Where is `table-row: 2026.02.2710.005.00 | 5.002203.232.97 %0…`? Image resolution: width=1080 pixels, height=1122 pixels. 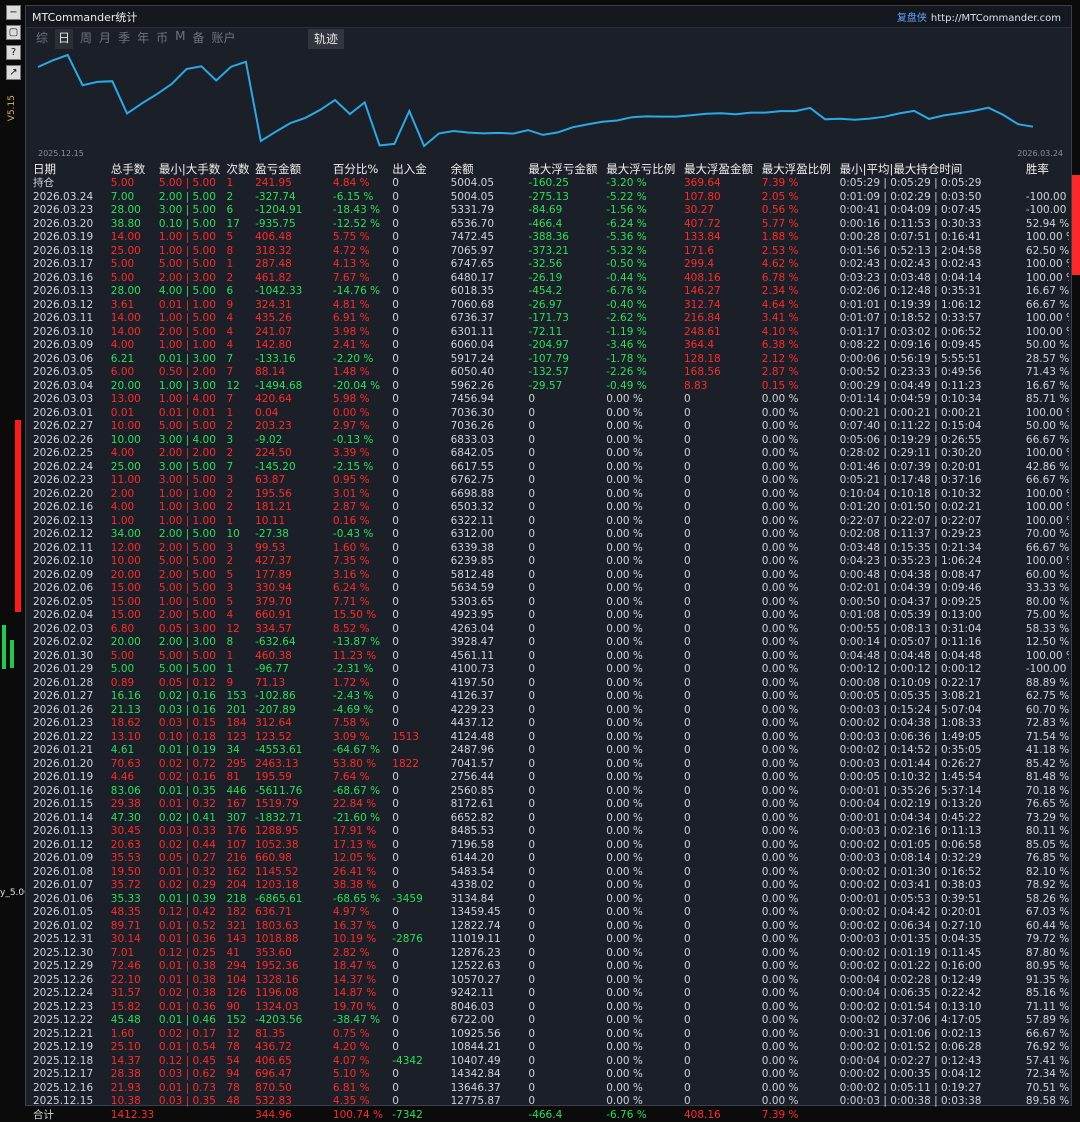 table-row: 2026.02.2710.005.00 | 5.002203.232.97 %0… is located at coordinates (550, 427).